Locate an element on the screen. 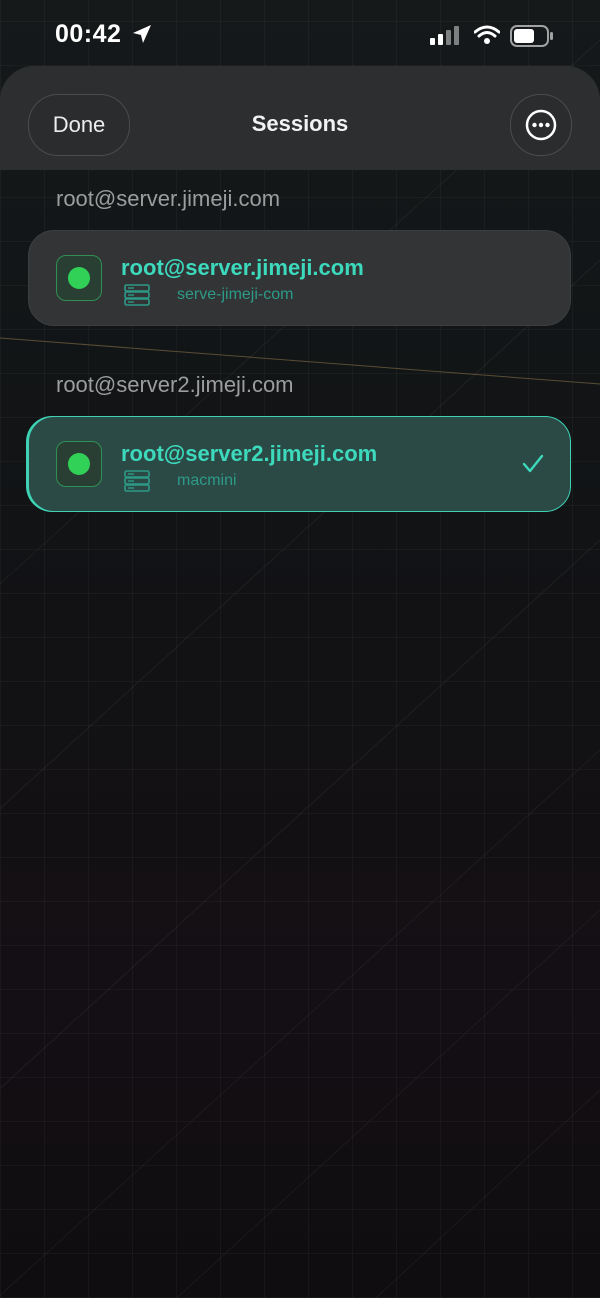  session-card-server2: root@server2.jimeji.com macmini is located at coordinates (299, 464).